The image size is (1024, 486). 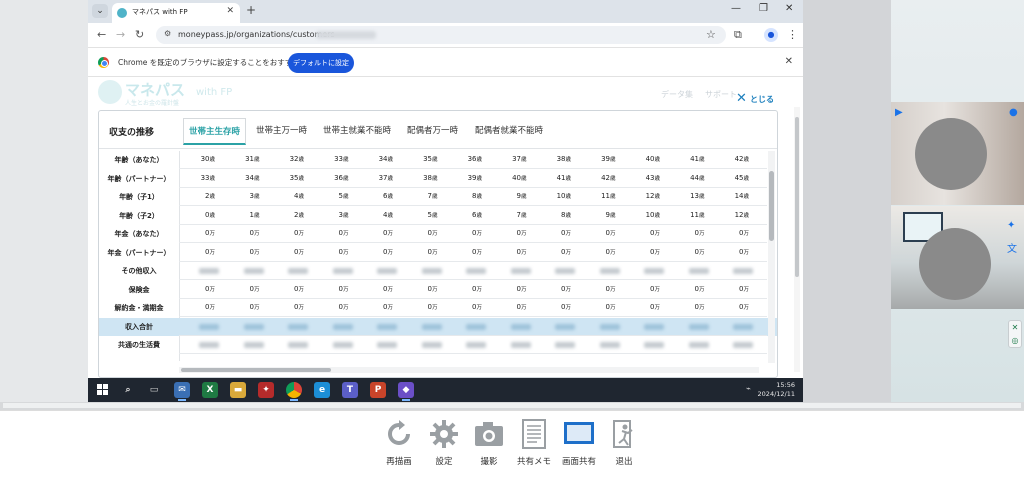 What do you see at coordinates (100, 11) in the screenshot?
I see `tab-search-button: ⌄` at bounding box center [100, 11].